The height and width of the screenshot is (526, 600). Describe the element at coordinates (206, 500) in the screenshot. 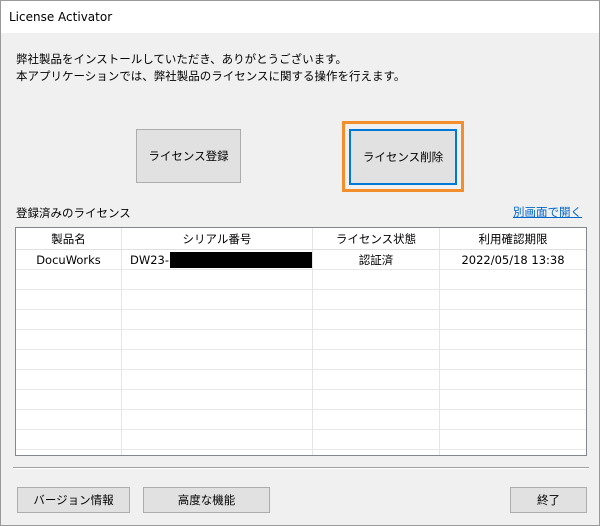

I see `advanced-features-button: 高度な機能` at that location.